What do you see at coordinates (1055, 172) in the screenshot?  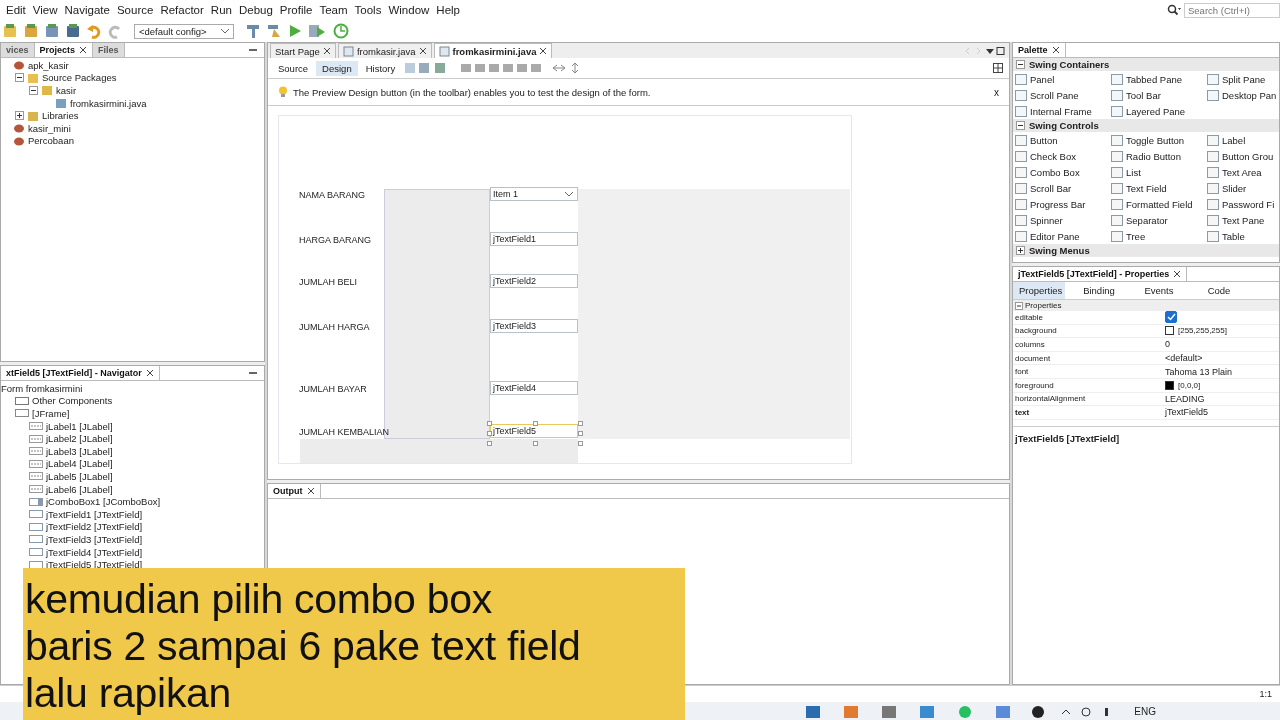 I see `swing-component-item: Combo Box` at bounding box center [1055, 172].